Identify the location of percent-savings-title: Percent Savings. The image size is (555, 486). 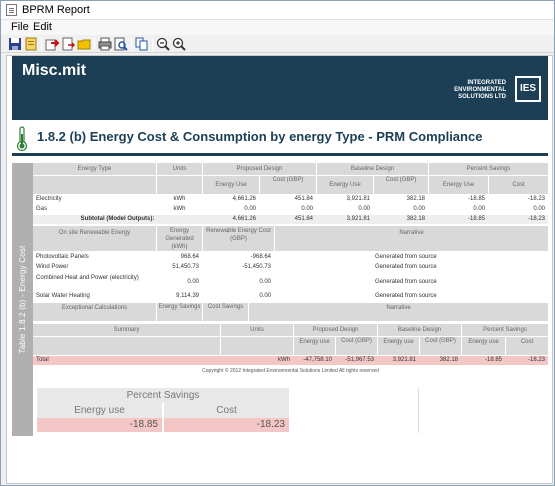
(163, 395).